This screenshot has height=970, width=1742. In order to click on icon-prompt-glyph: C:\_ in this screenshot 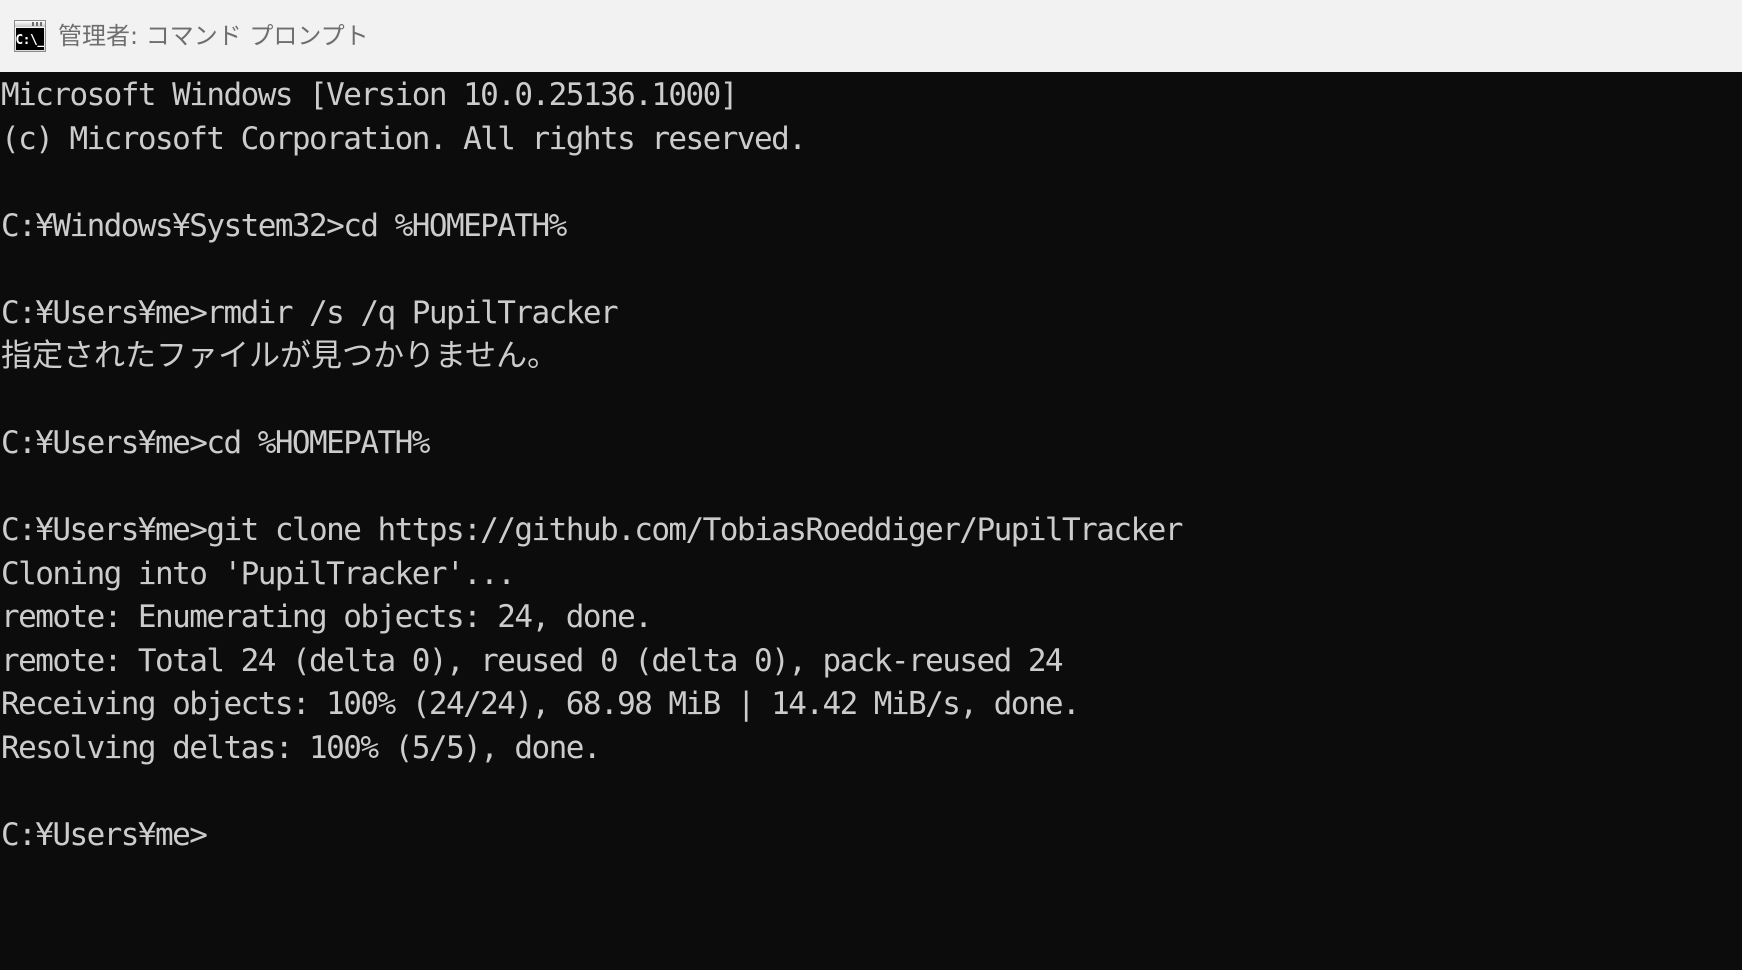, I will do `click(30, 40)`.